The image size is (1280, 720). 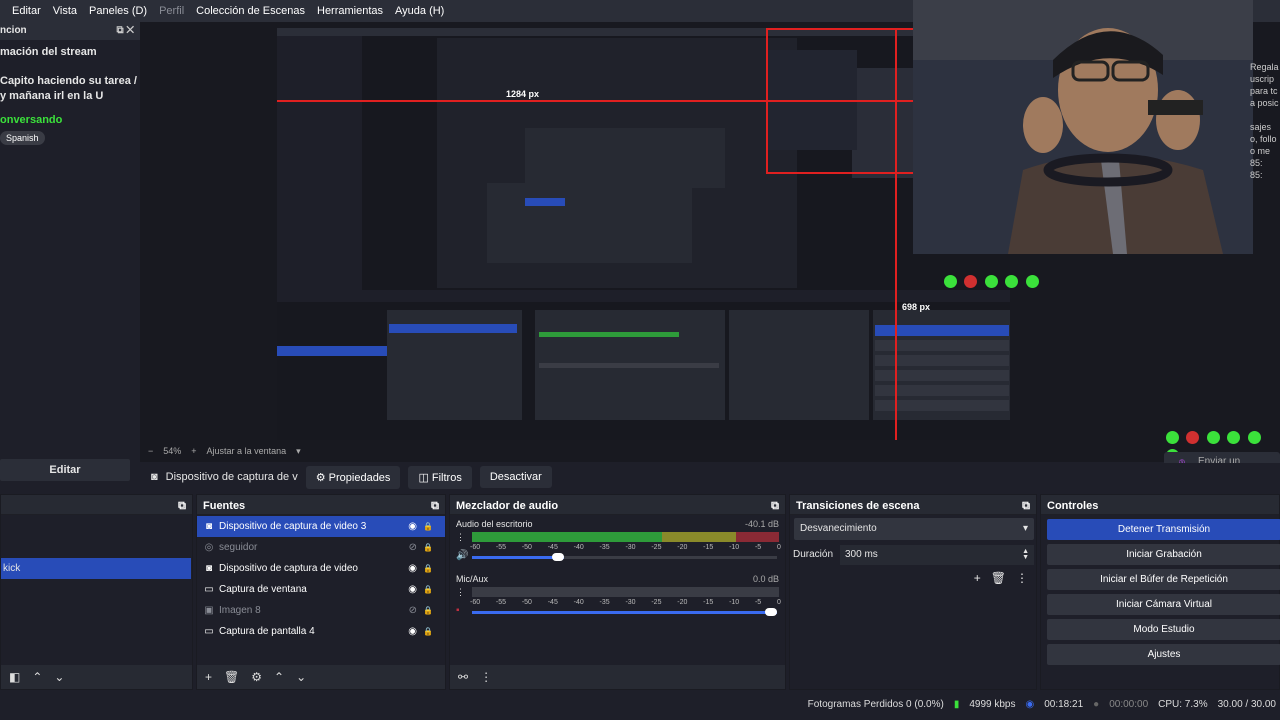 What do you see at coordinates (150, 453) in the screenshot?
I see `zoom-out-button: −` at bounding box center [150, 453].